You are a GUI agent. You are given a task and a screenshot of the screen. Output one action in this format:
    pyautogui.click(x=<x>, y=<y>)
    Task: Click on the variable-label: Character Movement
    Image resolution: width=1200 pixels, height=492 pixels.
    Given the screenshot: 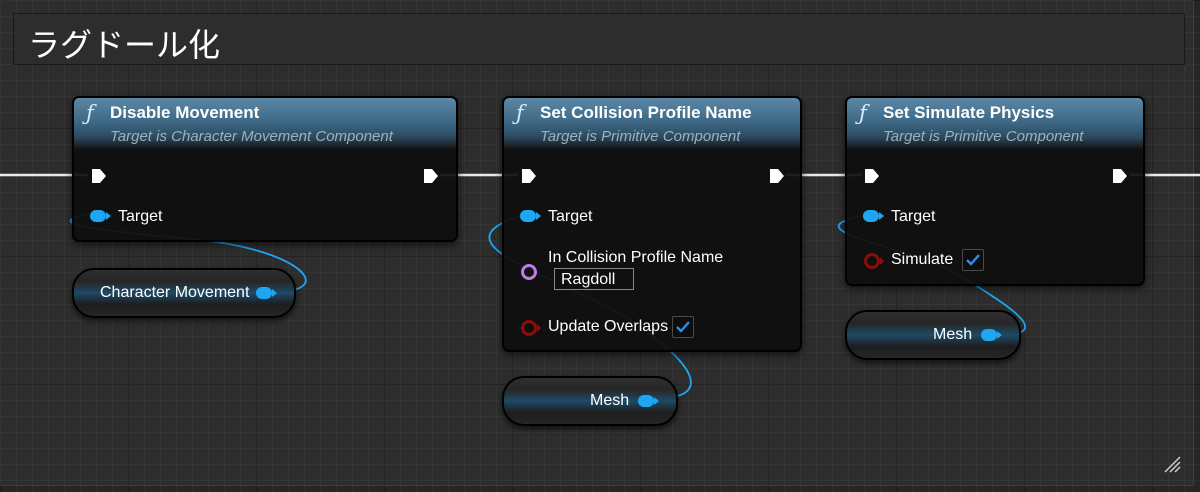 What is the action you would take?
    pyautogui.click(x=175, y=292)
    